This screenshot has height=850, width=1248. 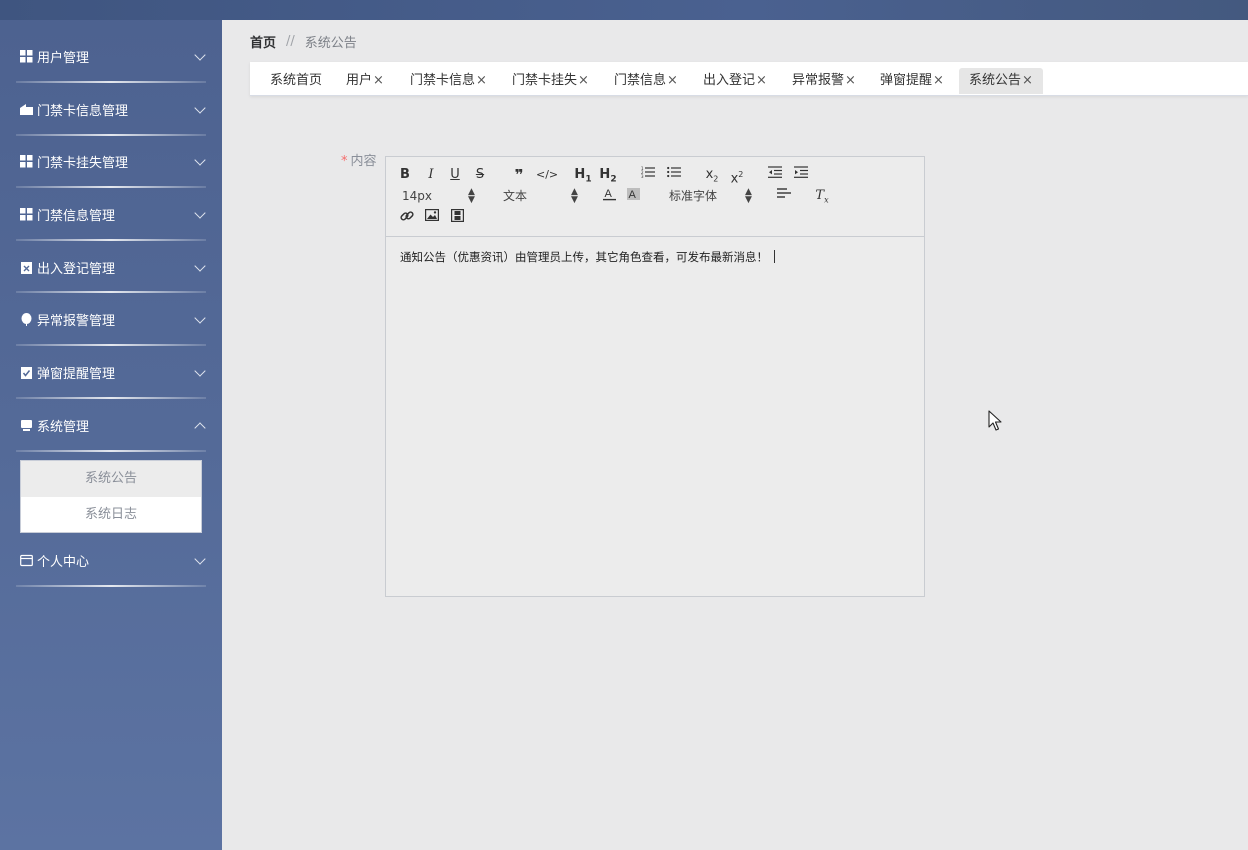 I want to click on tab-card-loss: 门禁卡挂失×, so click(x=550, y=81).